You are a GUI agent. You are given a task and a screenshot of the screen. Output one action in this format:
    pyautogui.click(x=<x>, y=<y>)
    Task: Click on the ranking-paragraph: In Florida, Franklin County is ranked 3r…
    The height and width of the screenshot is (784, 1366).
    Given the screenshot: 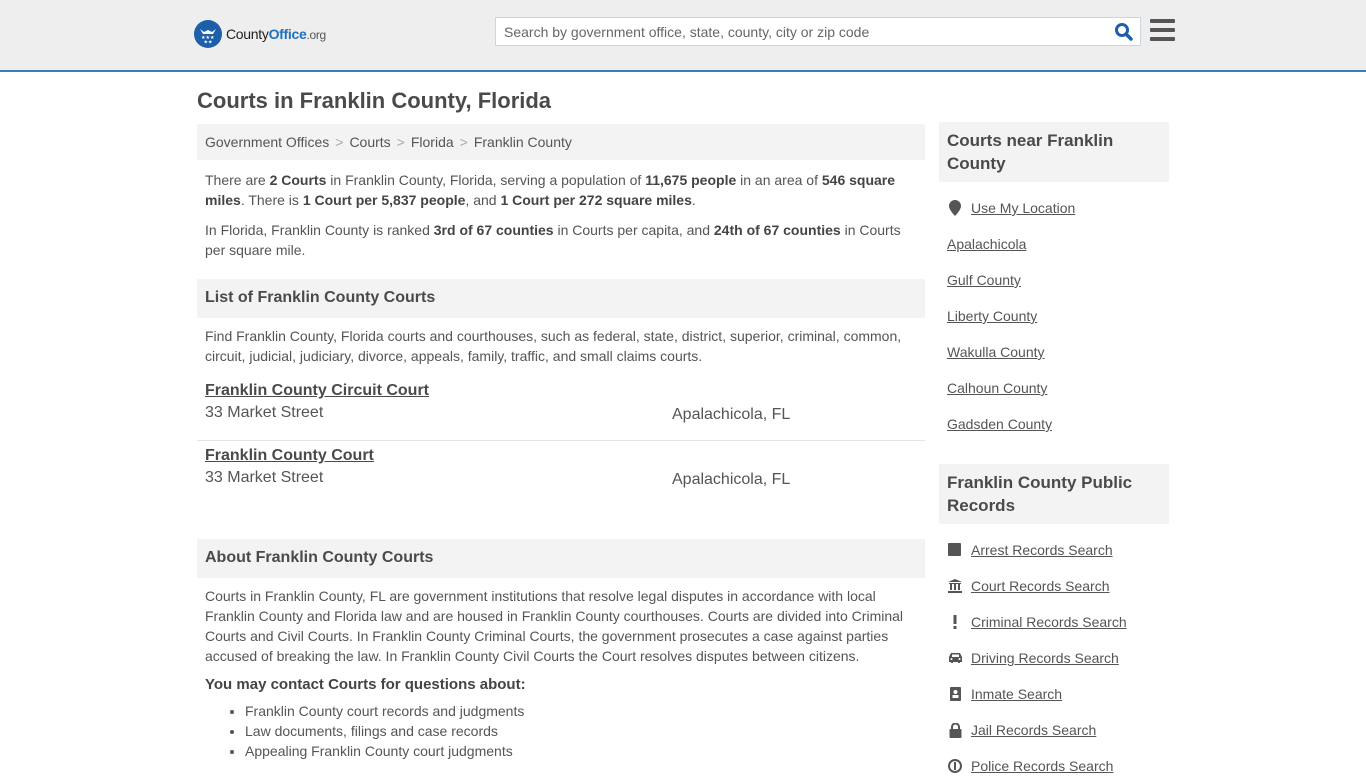 What is the action you would take?
    pyautogui.click(x=561, y=240)
    